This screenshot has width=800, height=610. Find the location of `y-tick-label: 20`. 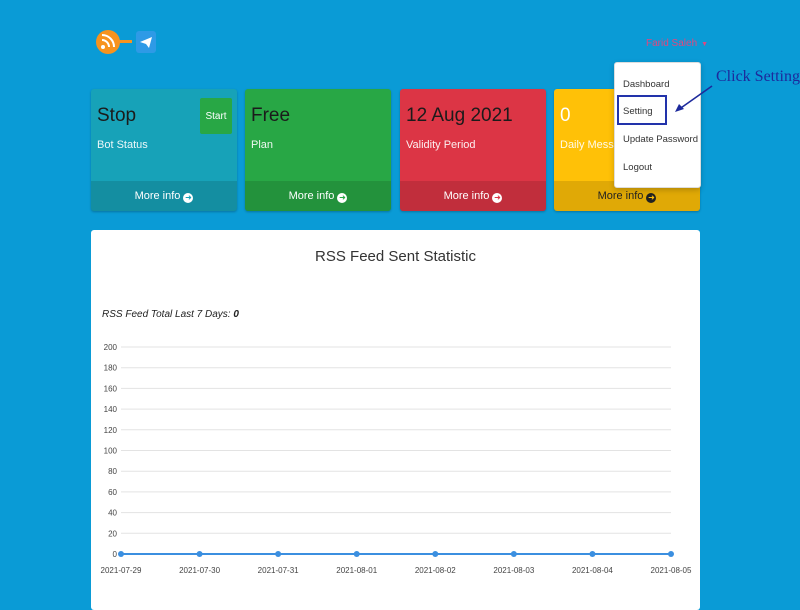

y-tick-label: 20 is located at coordinates (112, 533).